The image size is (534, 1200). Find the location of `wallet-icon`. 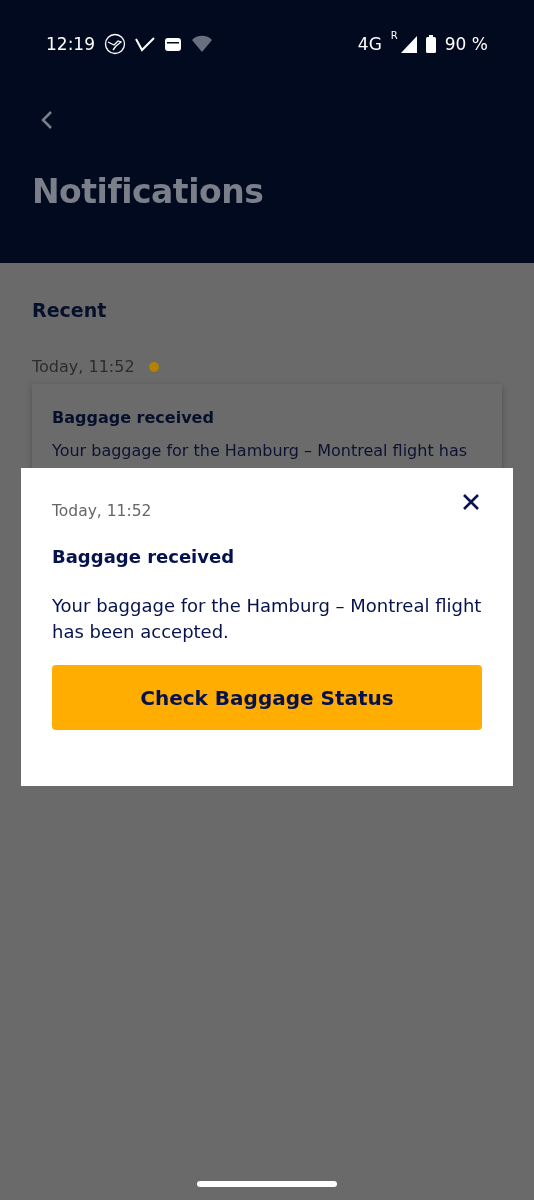

wallet-icon is located at coordinates (173, 44).